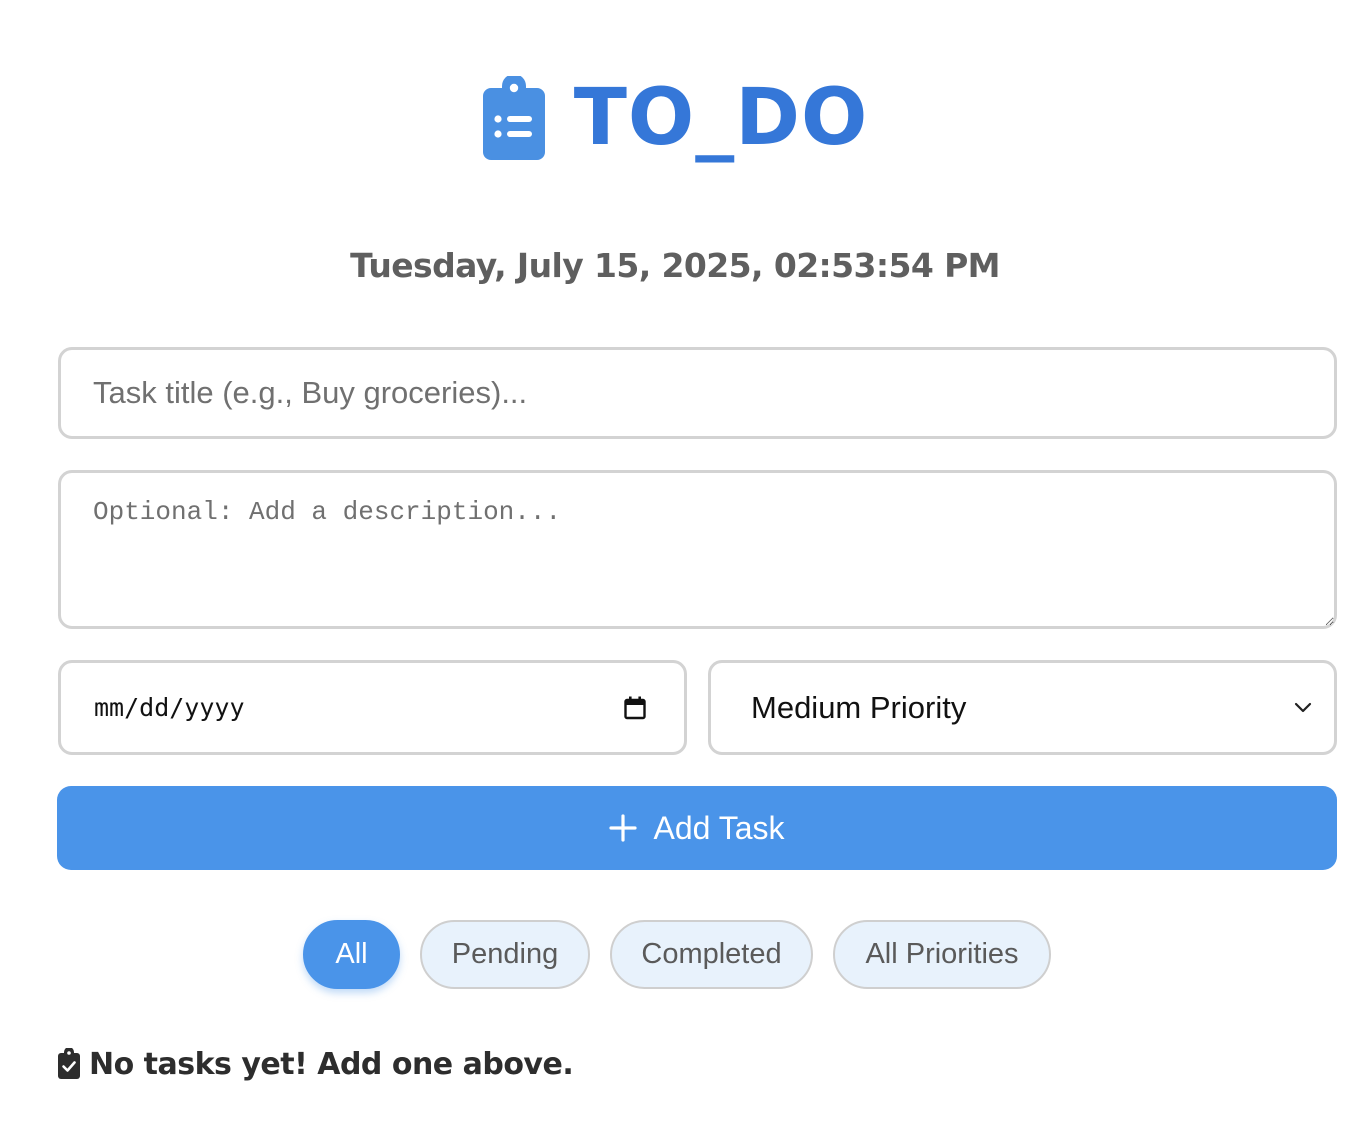  Describe the element at coordinates (1022, 707) in the screenshot. I see `priority-select: Medium Priority` at that location.